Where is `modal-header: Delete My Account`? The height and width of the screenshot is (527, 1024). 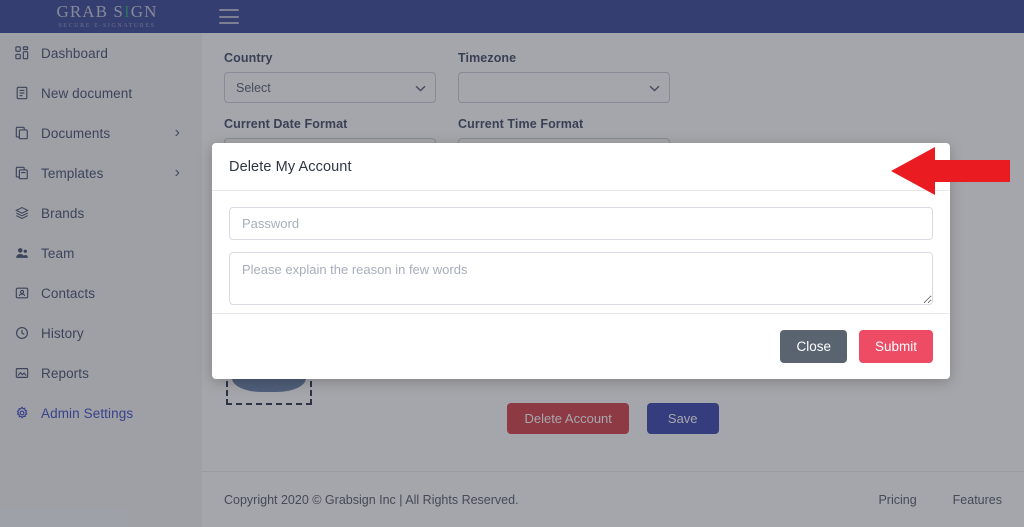
modal-header: Delete My Account is located at coordinates (581, 167).